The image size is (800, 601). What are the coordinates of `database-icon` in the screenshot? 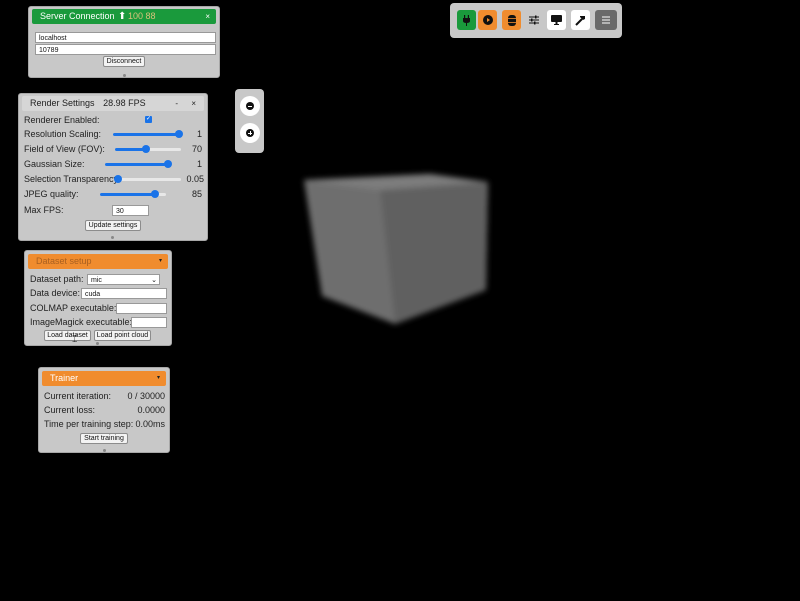 It's located at (511, 20).